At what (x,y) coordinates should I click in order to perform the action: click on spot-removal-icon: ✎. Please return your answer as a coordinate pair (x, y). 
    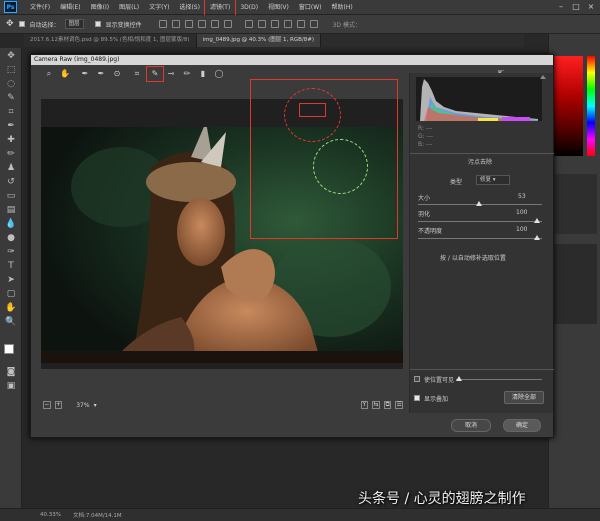
    Looking at the image, I should click on (155, 74).